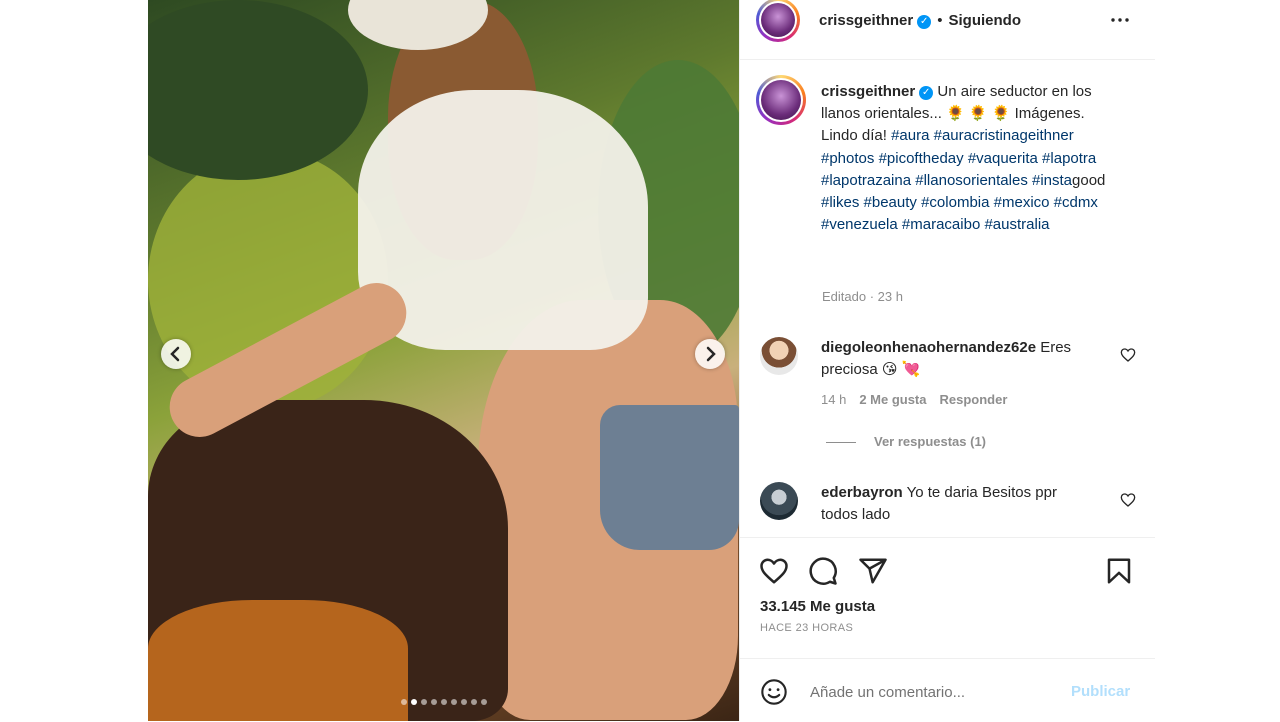  I want to click on comment-input, so click(935, 692).